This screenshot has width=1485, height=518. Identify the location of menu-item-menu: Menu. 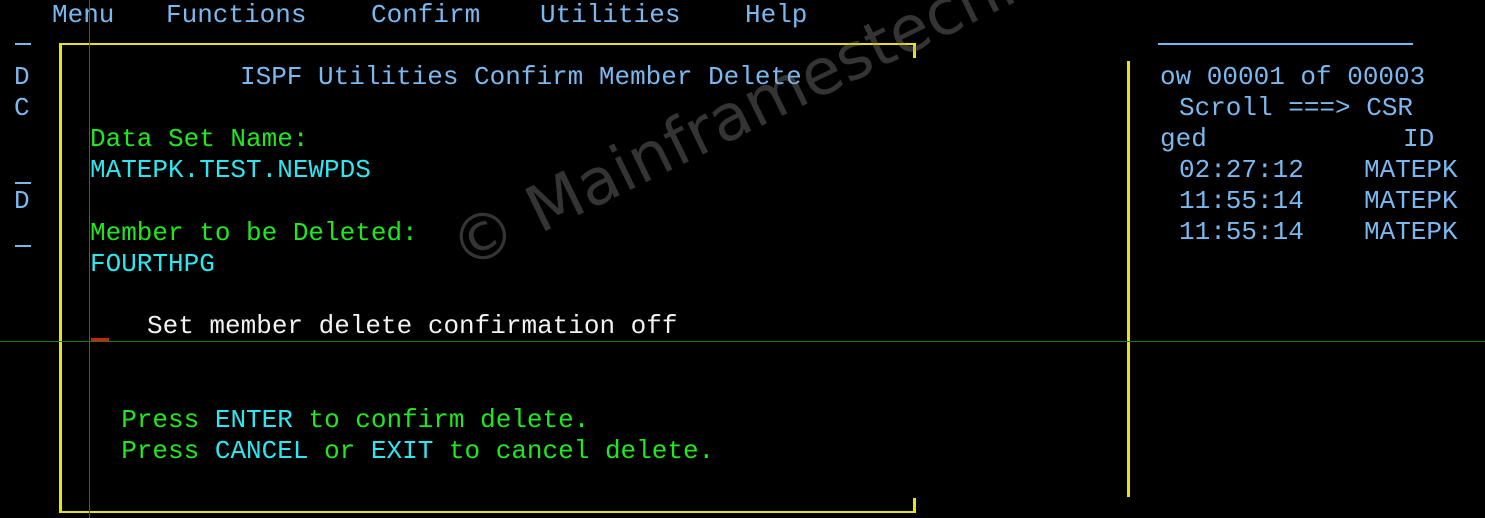
(83, 15).